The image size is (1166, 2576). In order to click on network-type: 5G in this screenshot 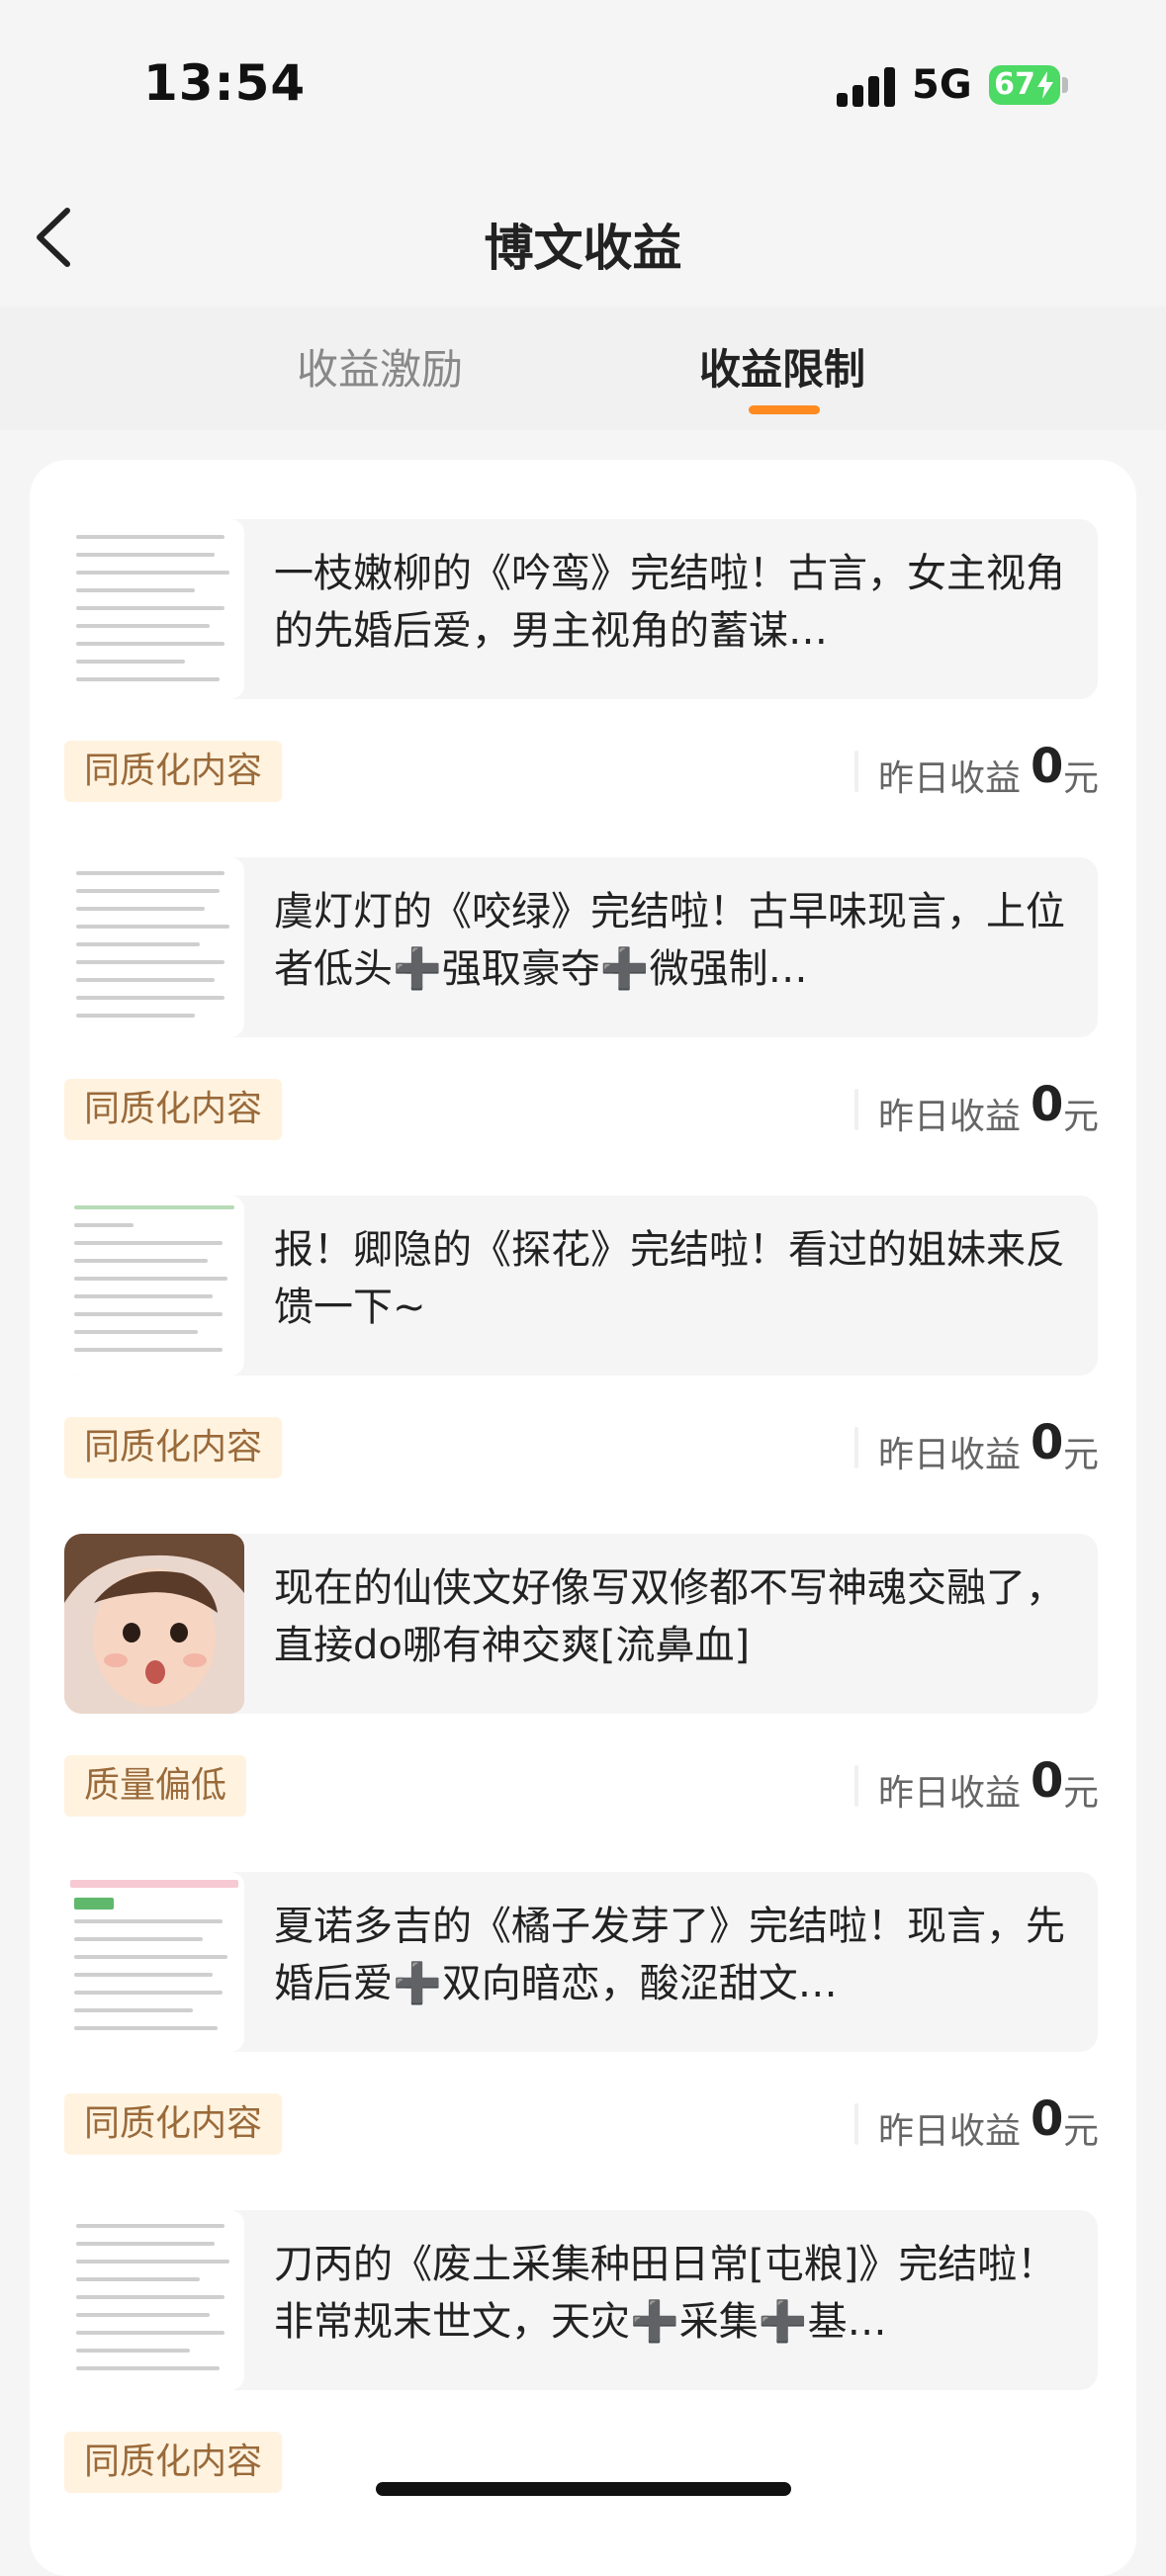, I will do `click(942, 85)`.